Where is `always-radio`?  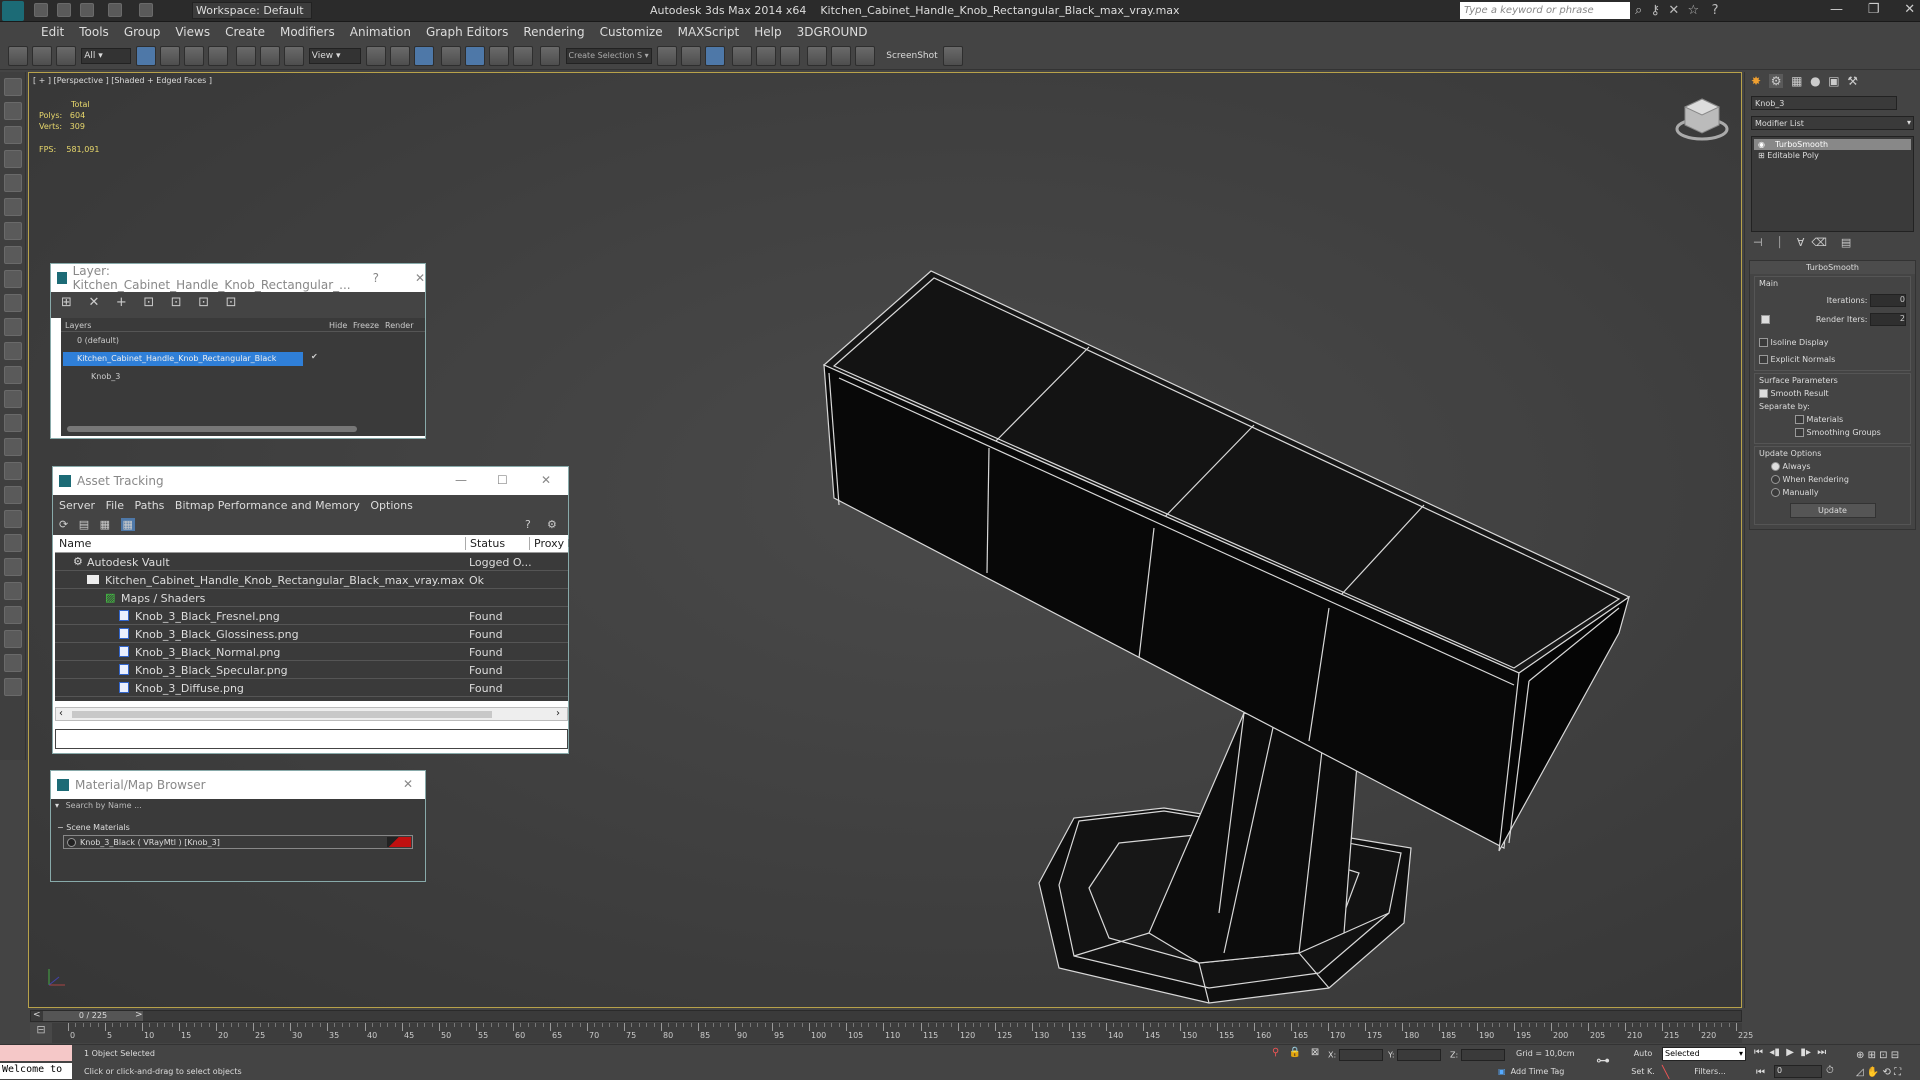
always-radio is located at coordinates (1775, 466).